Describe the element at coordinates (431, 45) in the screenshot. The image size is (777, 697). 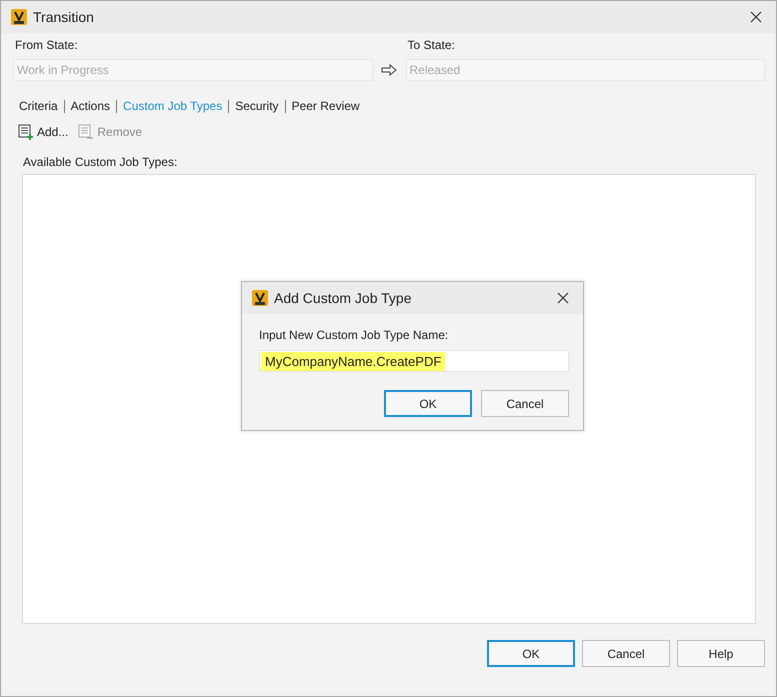
I see `field-label: To State:` at that location.